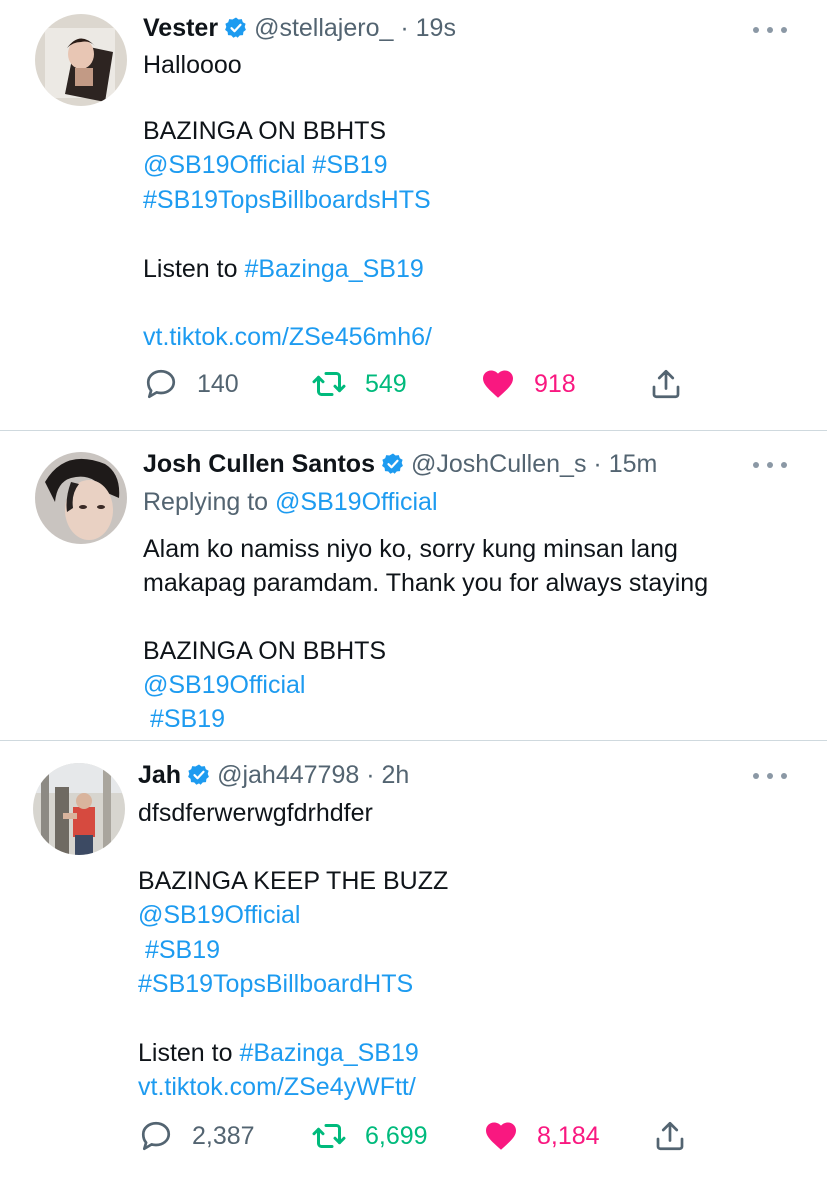  I want to click on user-handle: @JoshCullen_s, so click(498, 464).